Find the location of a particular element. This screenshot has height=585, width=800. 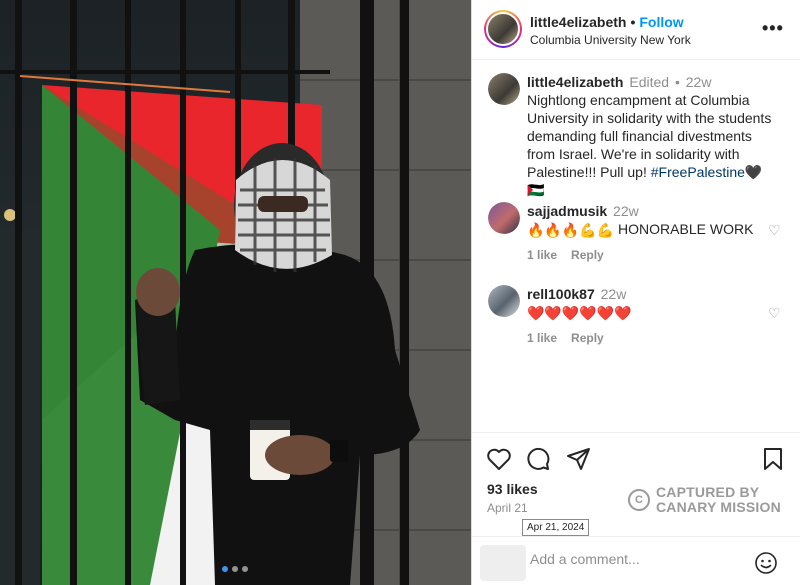

caption-time: 22w is located at coordinates (699, 82).